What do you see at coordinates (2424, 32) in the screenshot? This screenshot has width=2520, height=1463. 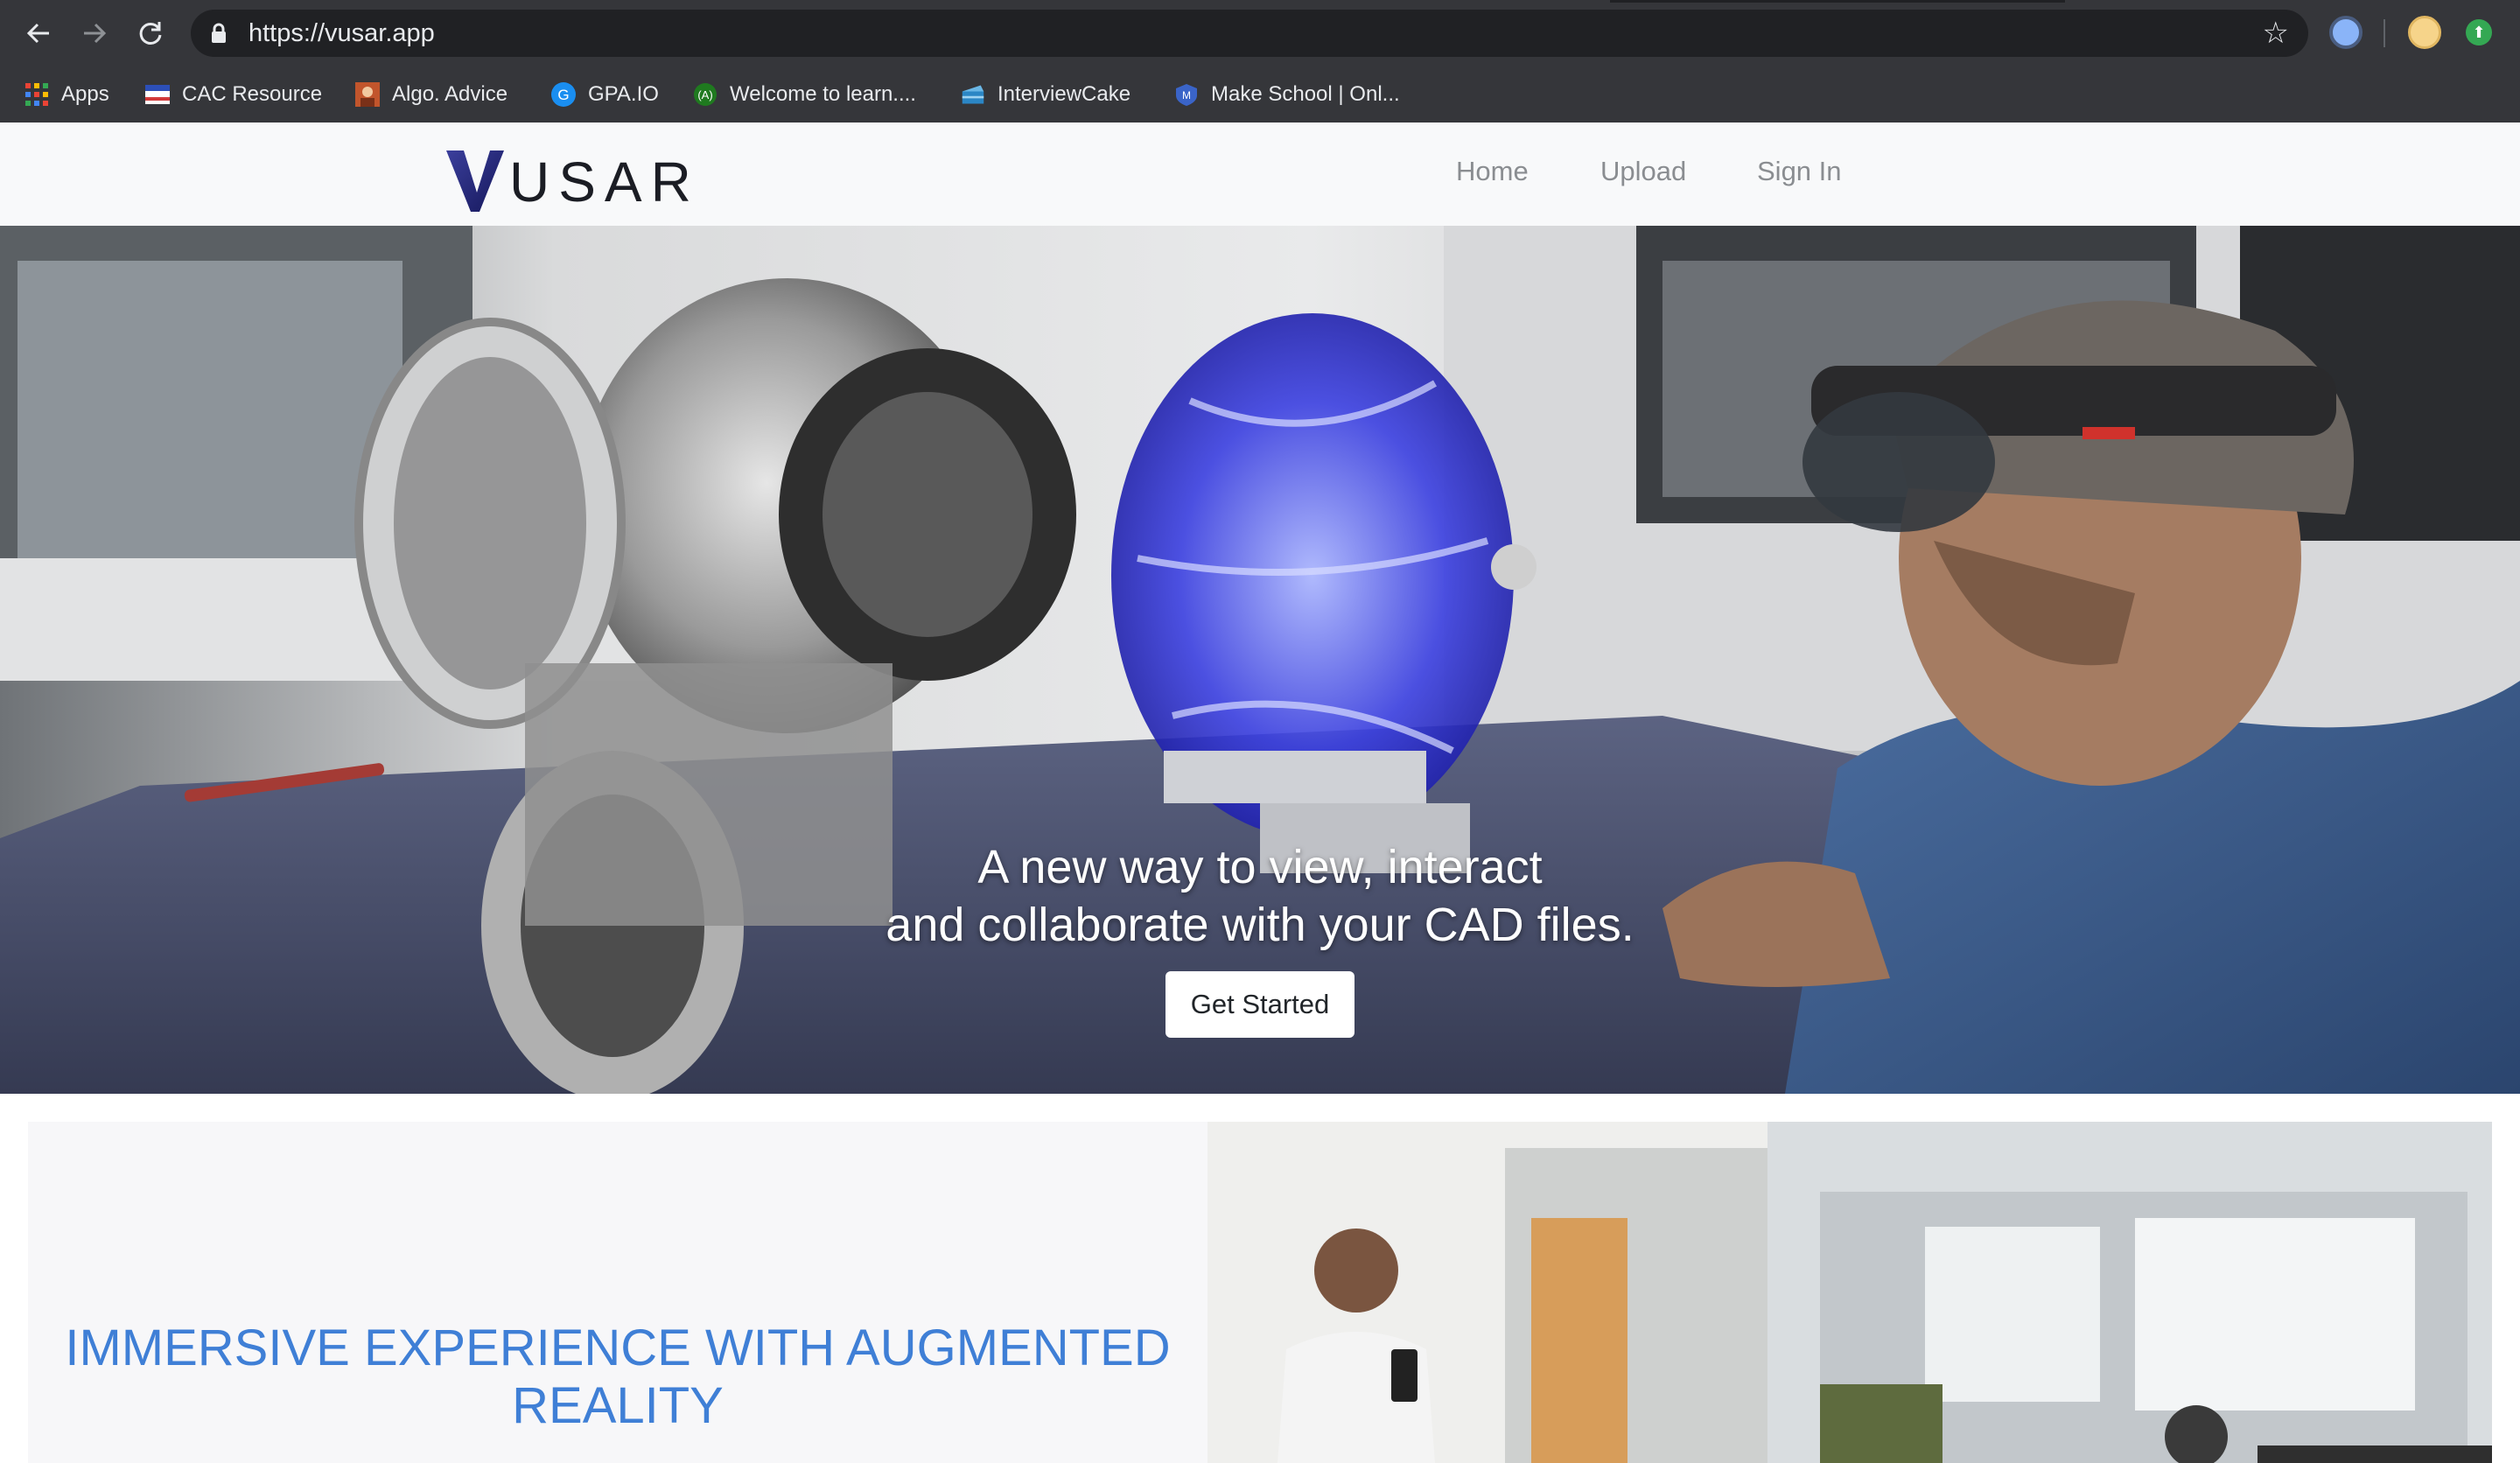 I see `profile-avatar` at bounding box center [2424, 32].